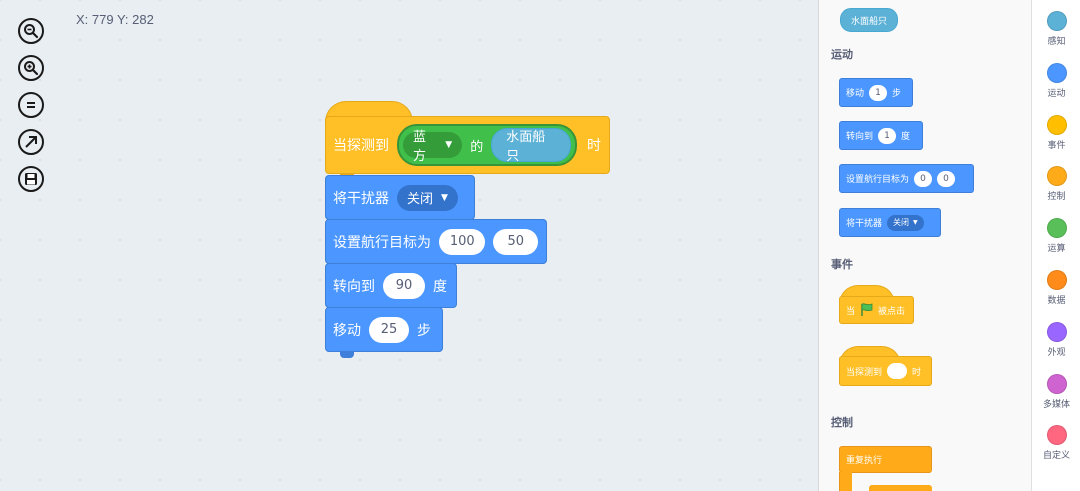 Image resolution: width=1080 pixels, height=491 pixels. I want to click on palette-jammer-dropdown: 关闭 ▼, so click(905, 222).